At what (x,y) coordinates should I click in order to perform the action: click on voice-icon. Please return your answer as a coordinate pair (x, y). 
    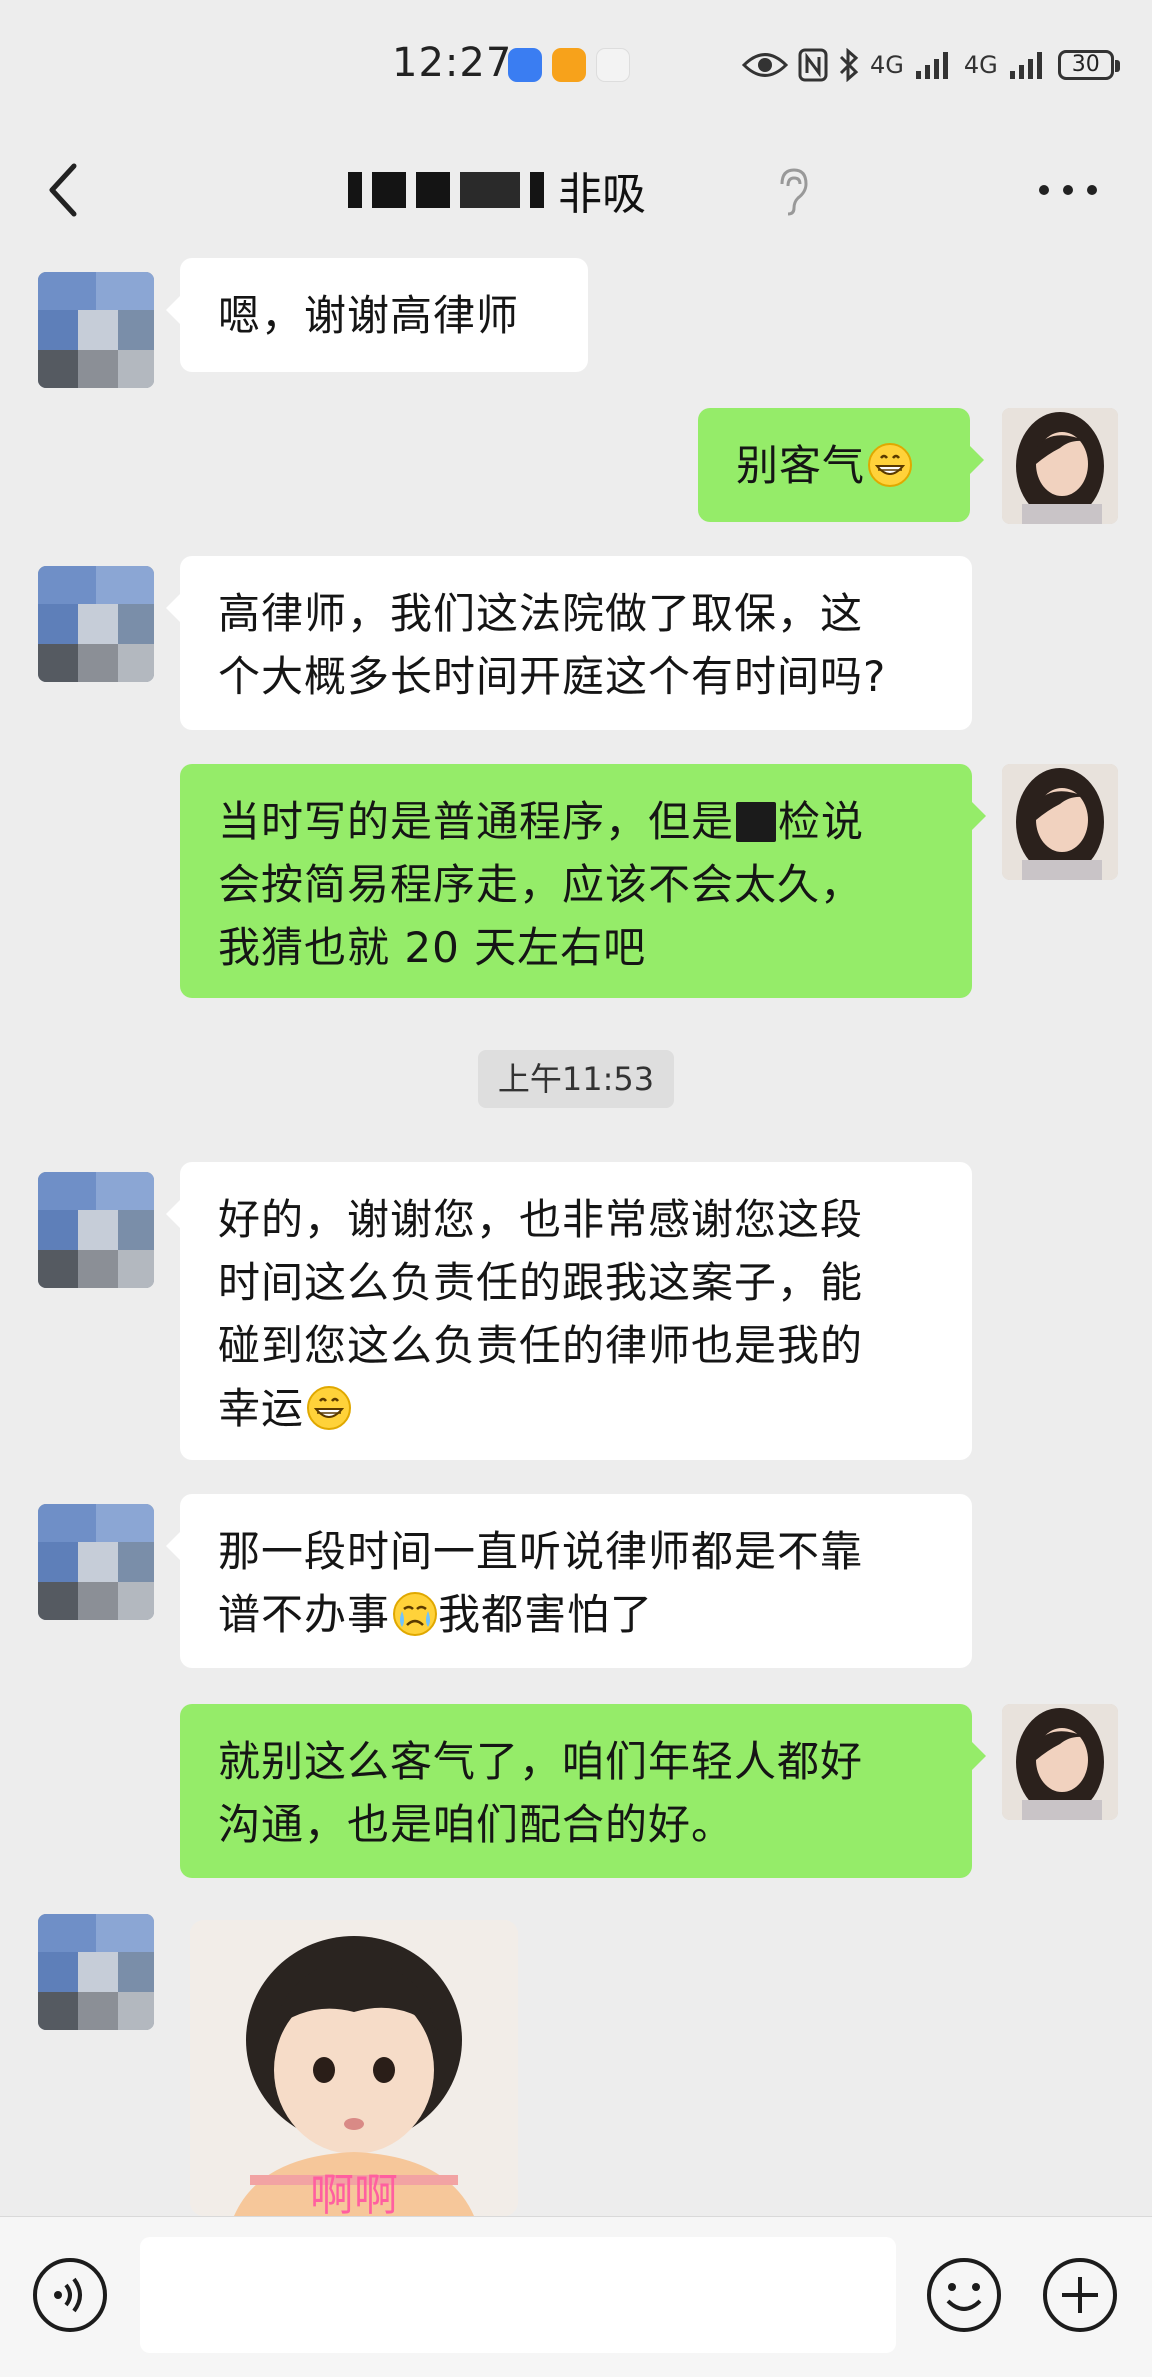
    Looking at the image, I should click on (70, 2295).